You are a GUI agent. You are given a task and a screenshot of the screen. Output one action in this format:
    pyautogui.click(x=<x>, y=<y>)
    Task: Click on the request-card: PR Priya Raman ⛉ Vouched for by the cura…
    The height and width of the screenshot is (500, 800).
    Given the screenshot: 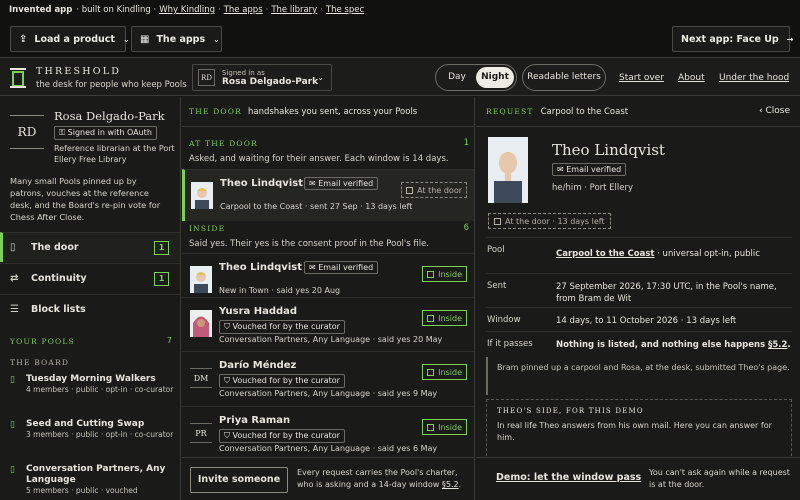 What is the action you would take?
    pyautogui.click(x=328, y=431)
    